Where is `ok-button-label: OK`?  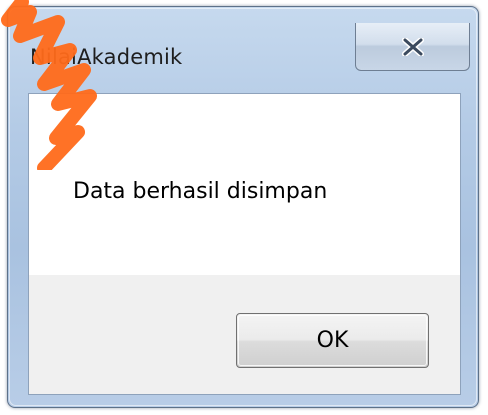
ok-button-label: OK is located at coordinates (332, 340).